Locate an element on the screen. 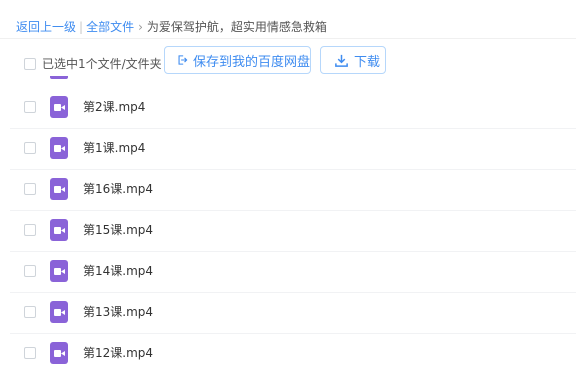  file-name: 第15课.mp4 is located at coordinates (118, 230).